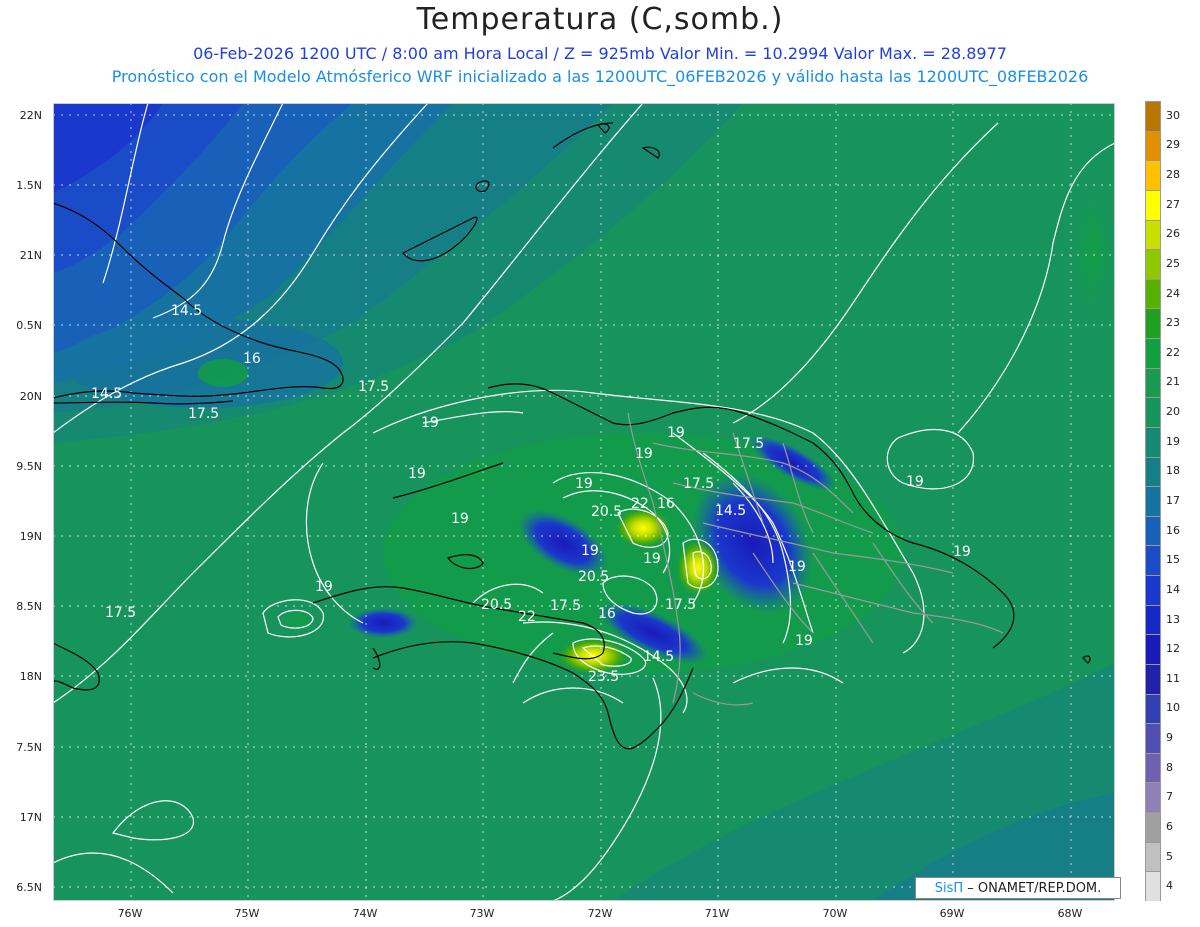 The height and width of the screenshot is (927, 1200). What do you see at coordinates (952, 913) in the screenshot?
I see `lon-label: 69W` at bounding box center [952, 913].